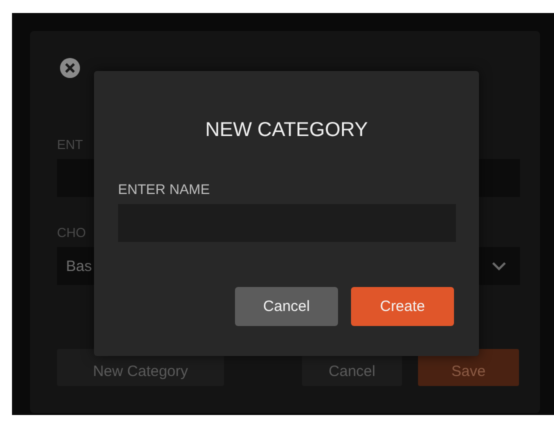 This screenshot has height=423, width=554. Describe the element at coordinates (164, 189) in the screenshot. I see `field-label: ENTER NAME` at that location.